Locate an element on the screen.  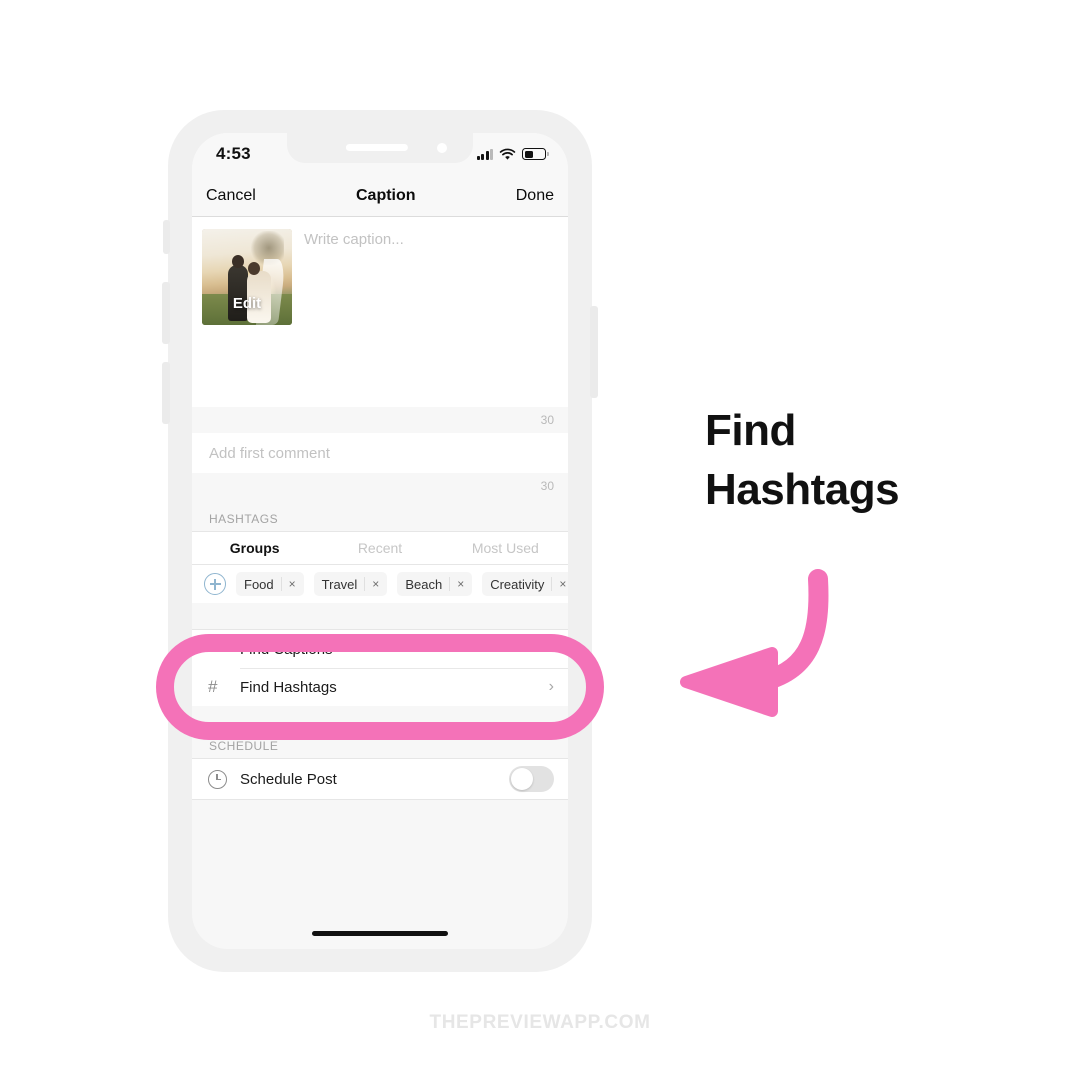
curved-arrow-left-icon is located at coordinates (754, 643).